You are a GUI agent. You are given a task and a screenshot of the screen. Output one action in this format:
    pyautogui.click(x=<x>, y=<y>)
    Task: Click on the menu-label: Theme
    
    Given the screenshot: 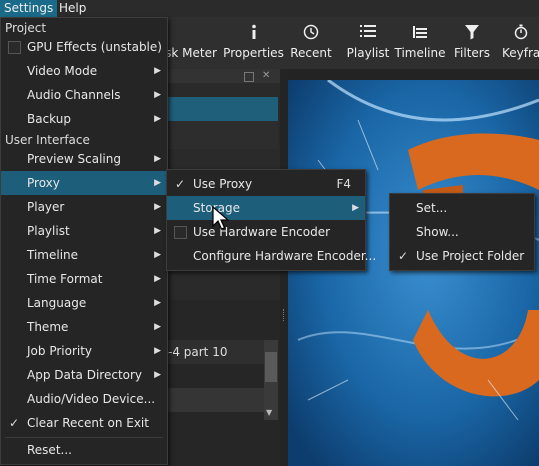 What is the action you would take?
    pyautogui.click(x=48, y=327)
    